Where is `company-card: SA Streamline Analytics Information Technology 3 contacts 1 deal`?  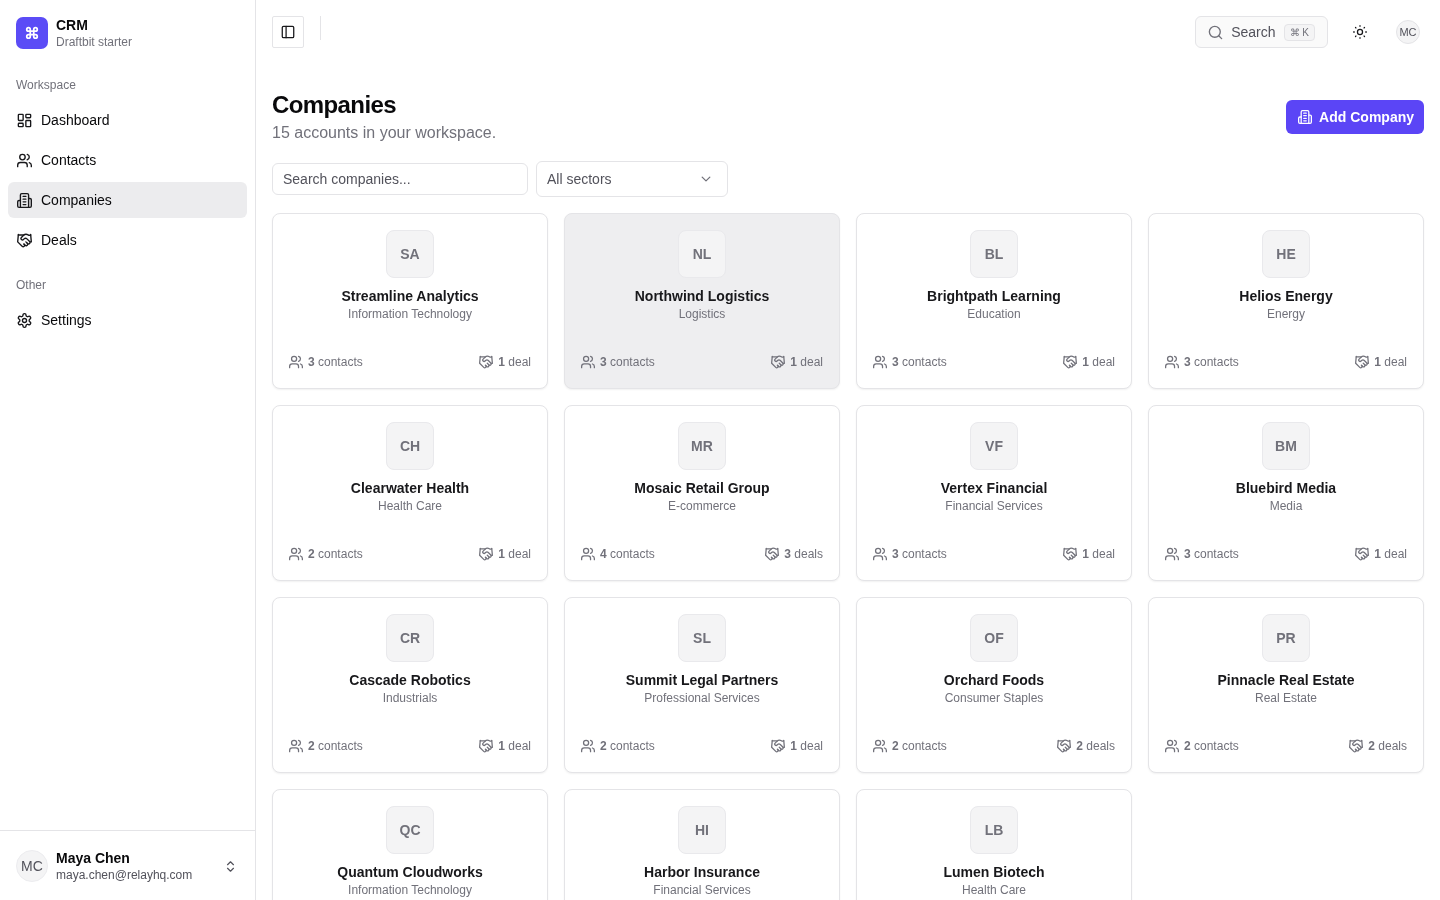 company-card: SA Streamline Analytics Information Technology 3 contacts 1 deal is located at coordinates (410, 301).